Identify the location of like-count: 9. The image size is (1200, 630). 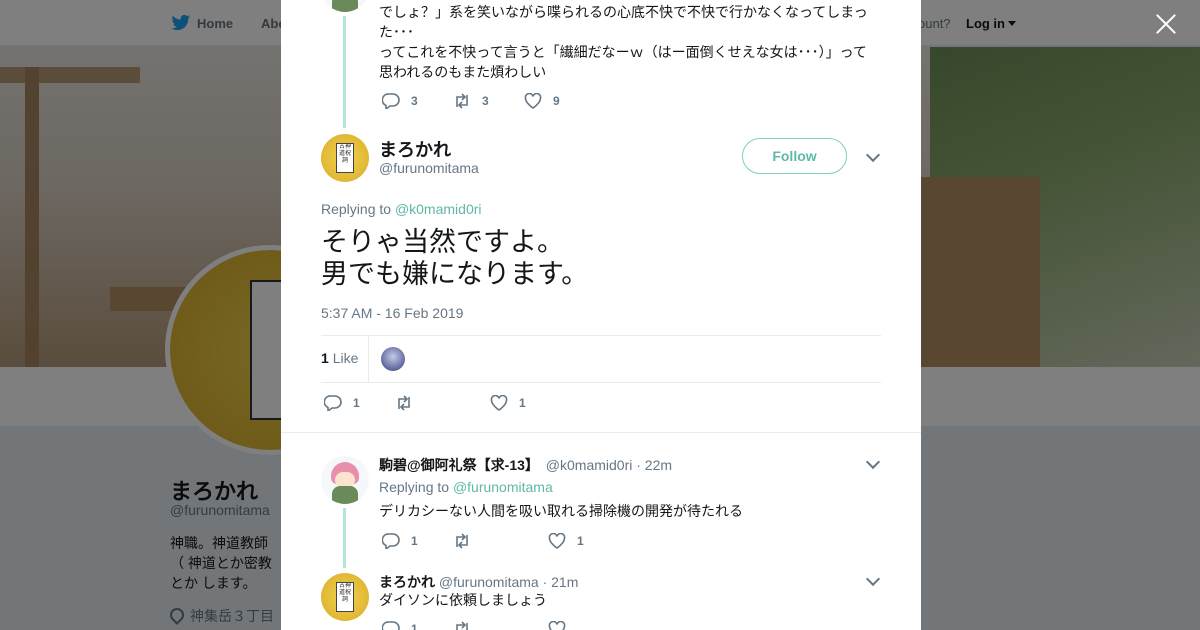
(556, 101).